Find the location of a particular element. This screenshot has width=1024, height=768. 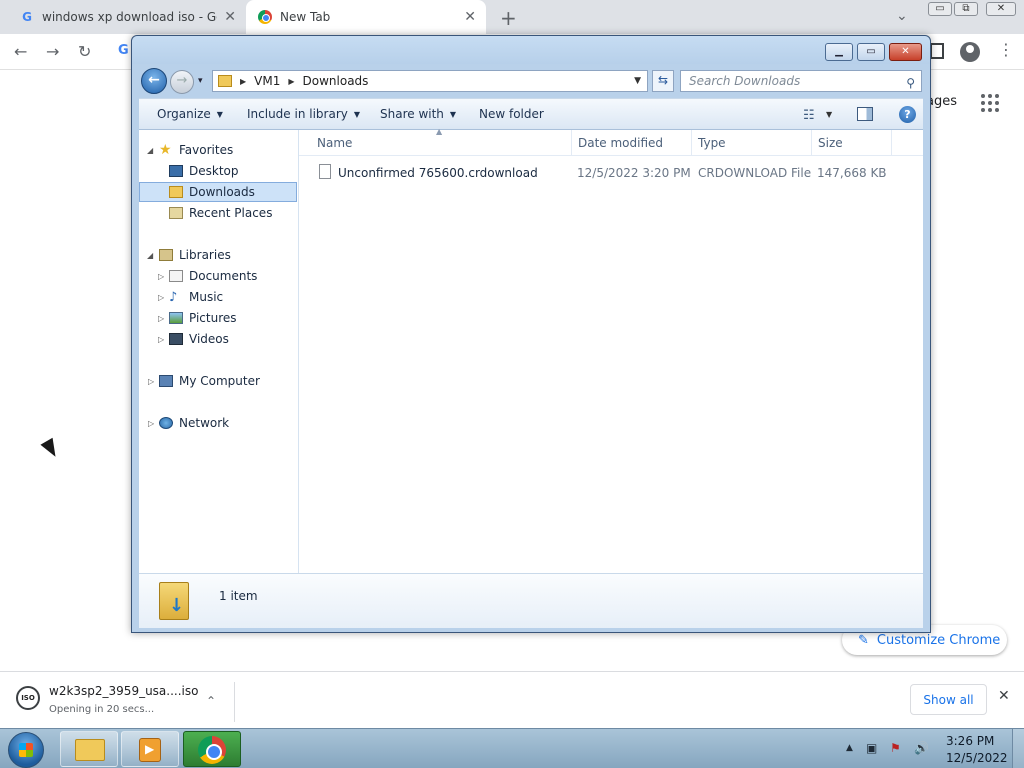

nav-recent-places: Recent Places is located at coordinates (218, 213).